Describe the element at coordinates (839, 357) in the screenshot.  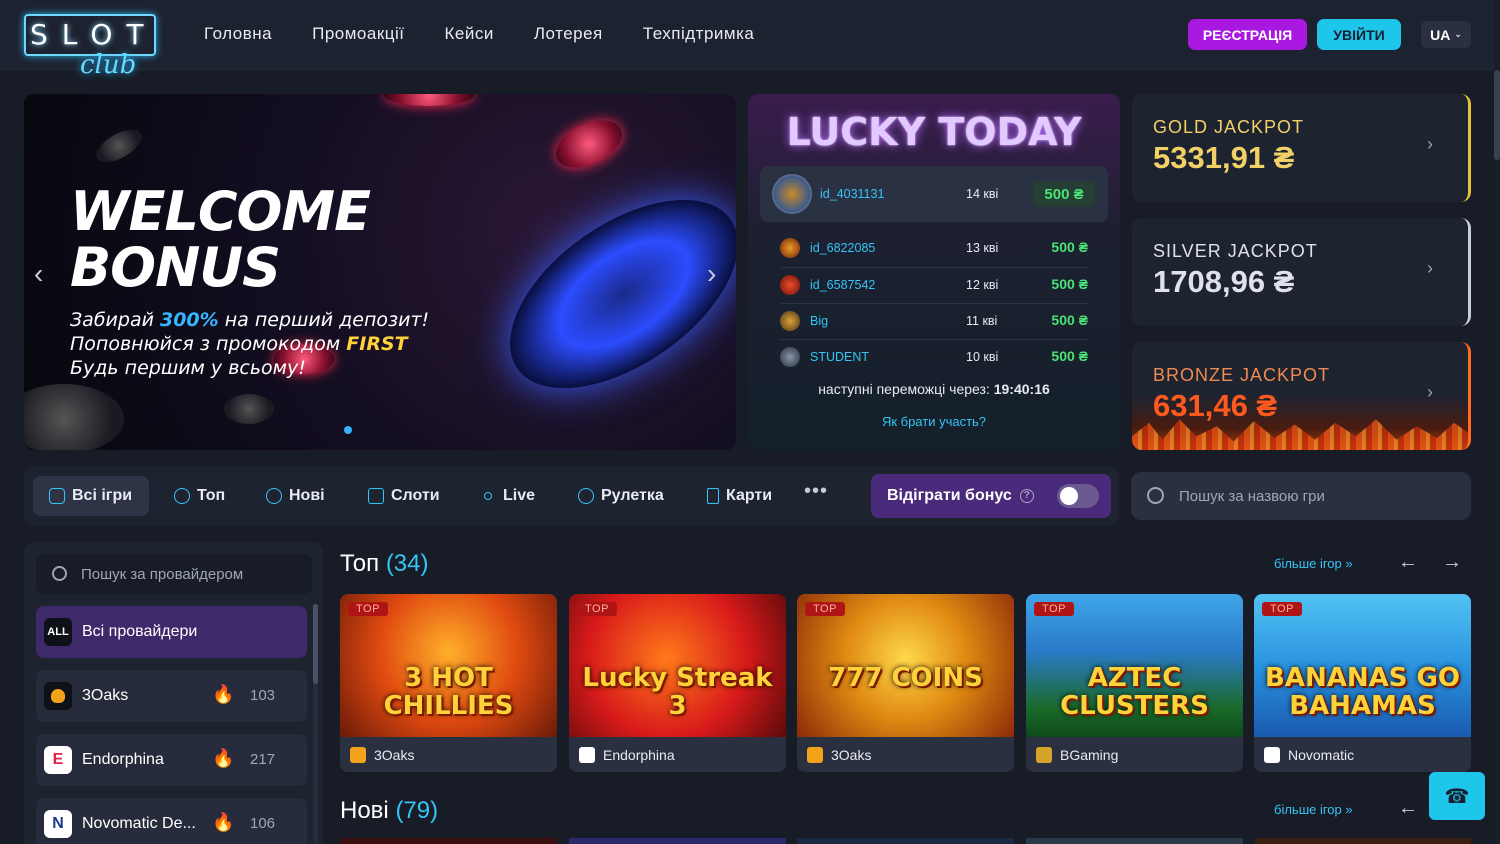
I see `winner-user: STUDENT` at that location.